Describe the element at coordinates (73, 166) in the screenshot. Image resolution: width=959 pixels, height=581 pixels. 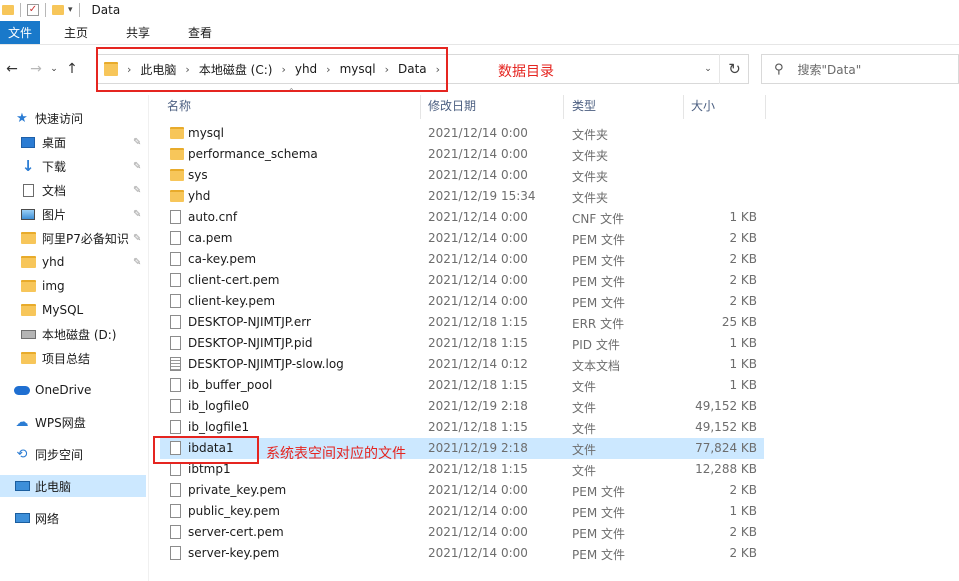
I see `nav-item-downloads: ↓ 下载 ✎` at that location.